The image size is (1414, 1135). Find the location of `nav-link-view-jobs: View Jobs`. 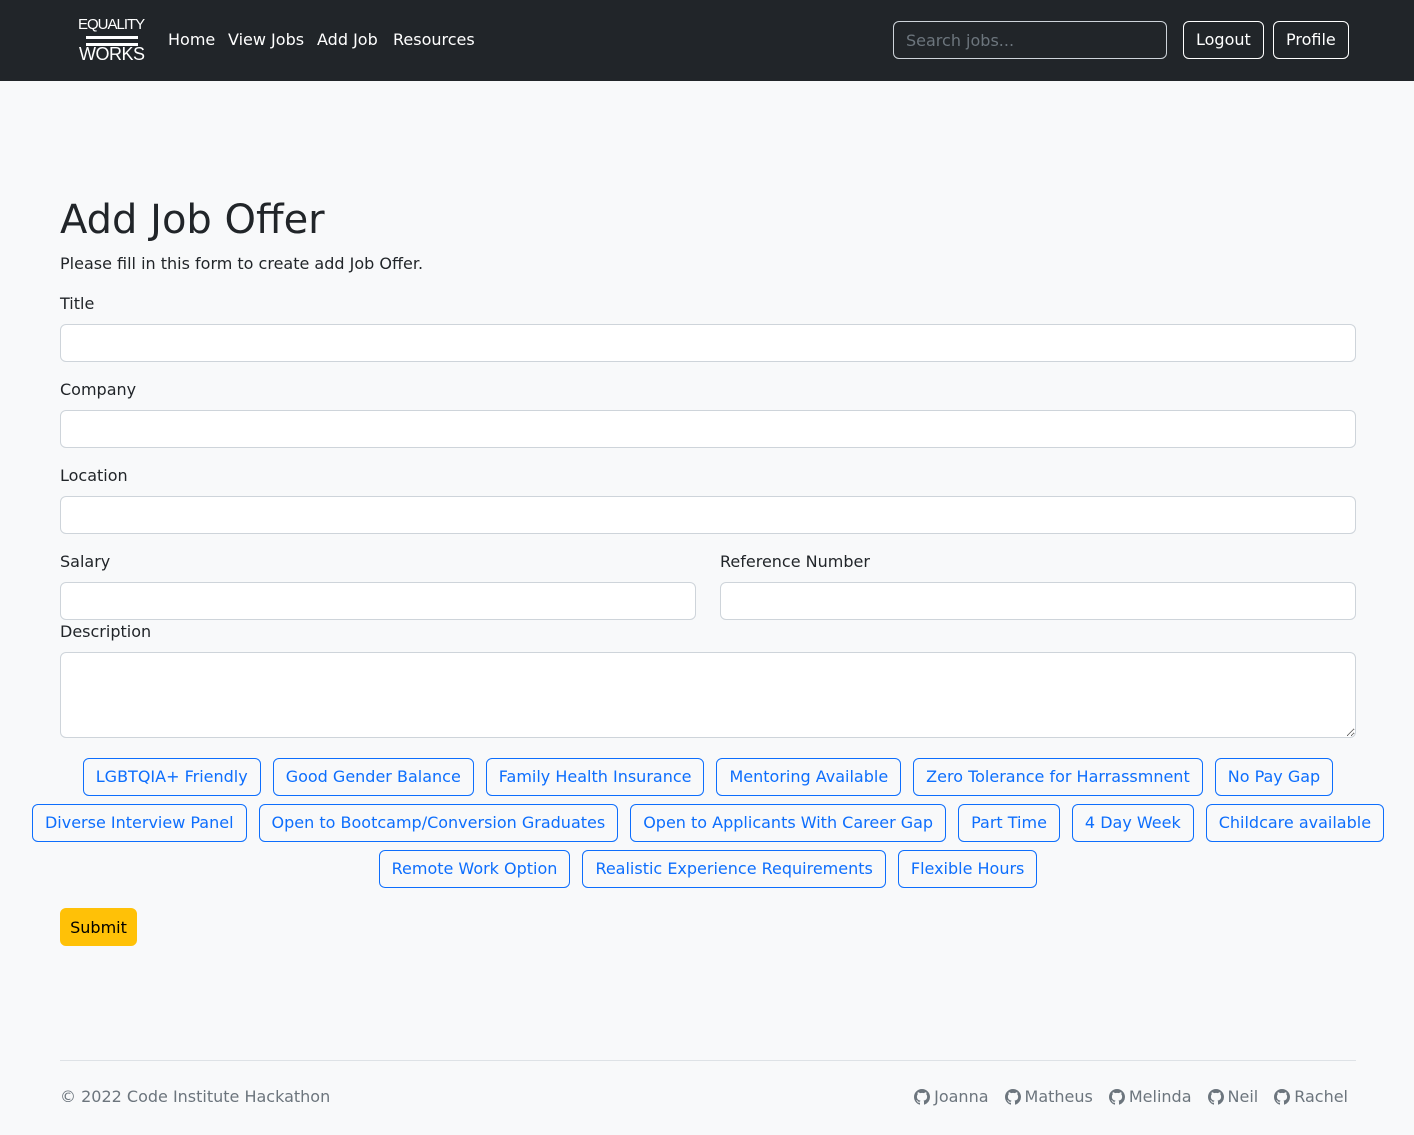

nav-link-view-jobs: View Jobs is located at coordinates (266, 40).